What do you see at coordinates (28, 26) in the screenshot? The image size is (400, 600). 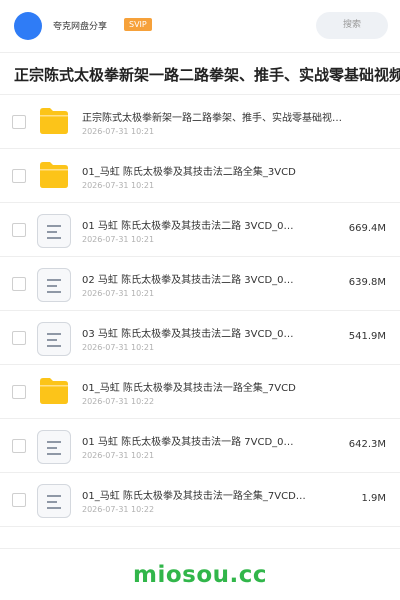 I see `avatar` at bounding box center [28, 26].